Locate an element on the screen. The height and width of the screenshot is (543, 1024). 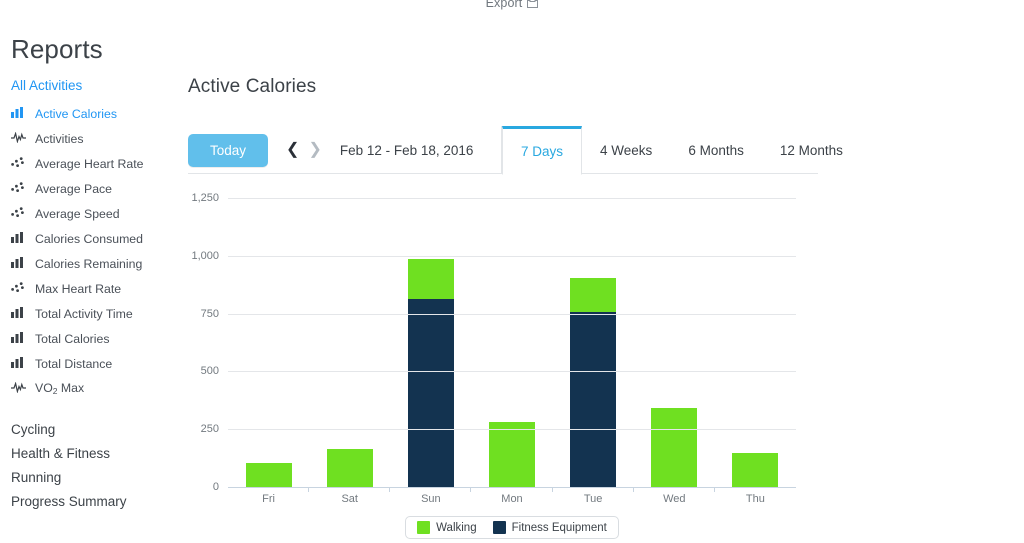
sidebar-item-calories-remaining: Calories Remaining is located at coordinates (90, 263).